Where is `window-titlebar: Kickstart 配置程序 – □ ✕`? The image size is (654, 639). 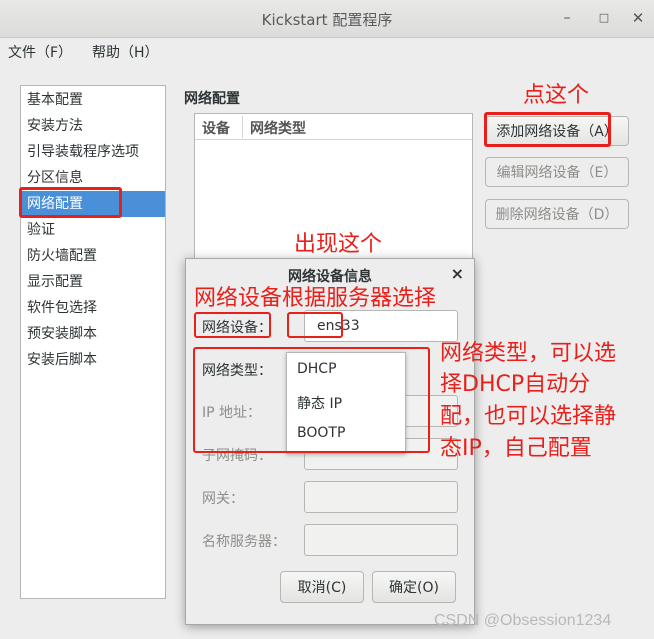 window-titlebar: Kickstart 配置程序 – □ ✕ is located at coordinates (327, 19).